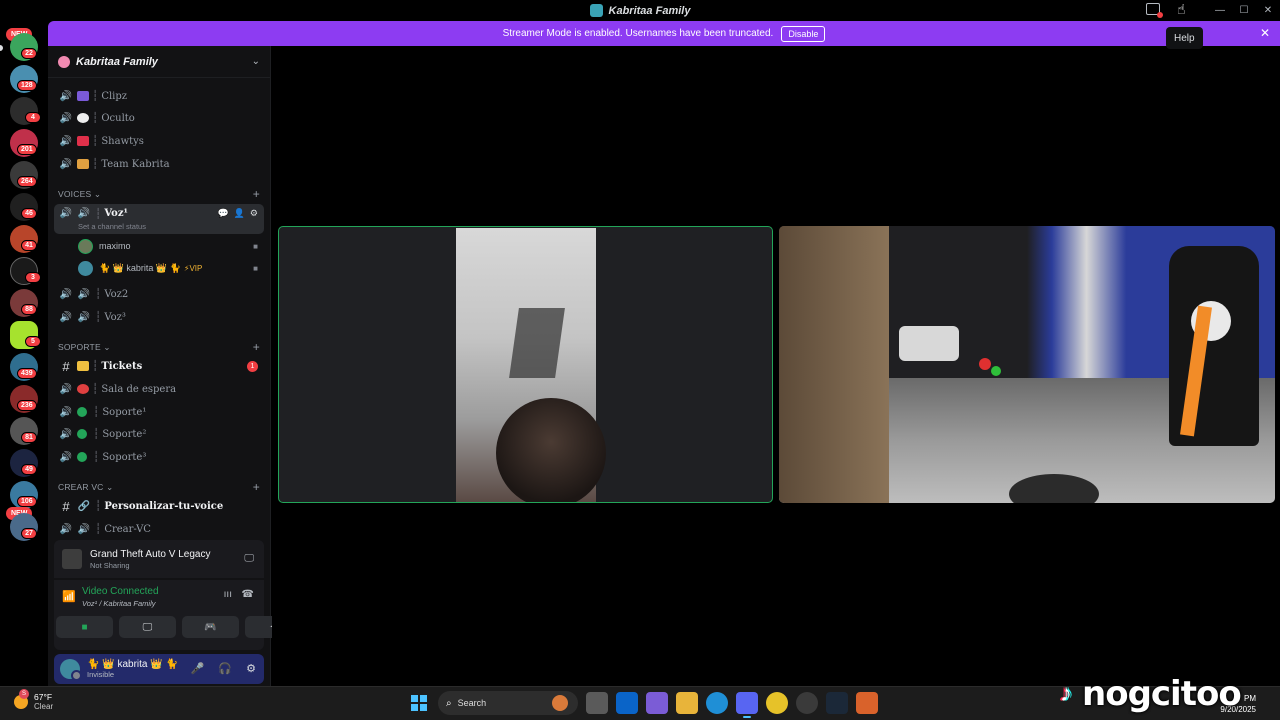 The image size is (1280, 720). I want to click on help-icon: ☝, so click(1181, 9).